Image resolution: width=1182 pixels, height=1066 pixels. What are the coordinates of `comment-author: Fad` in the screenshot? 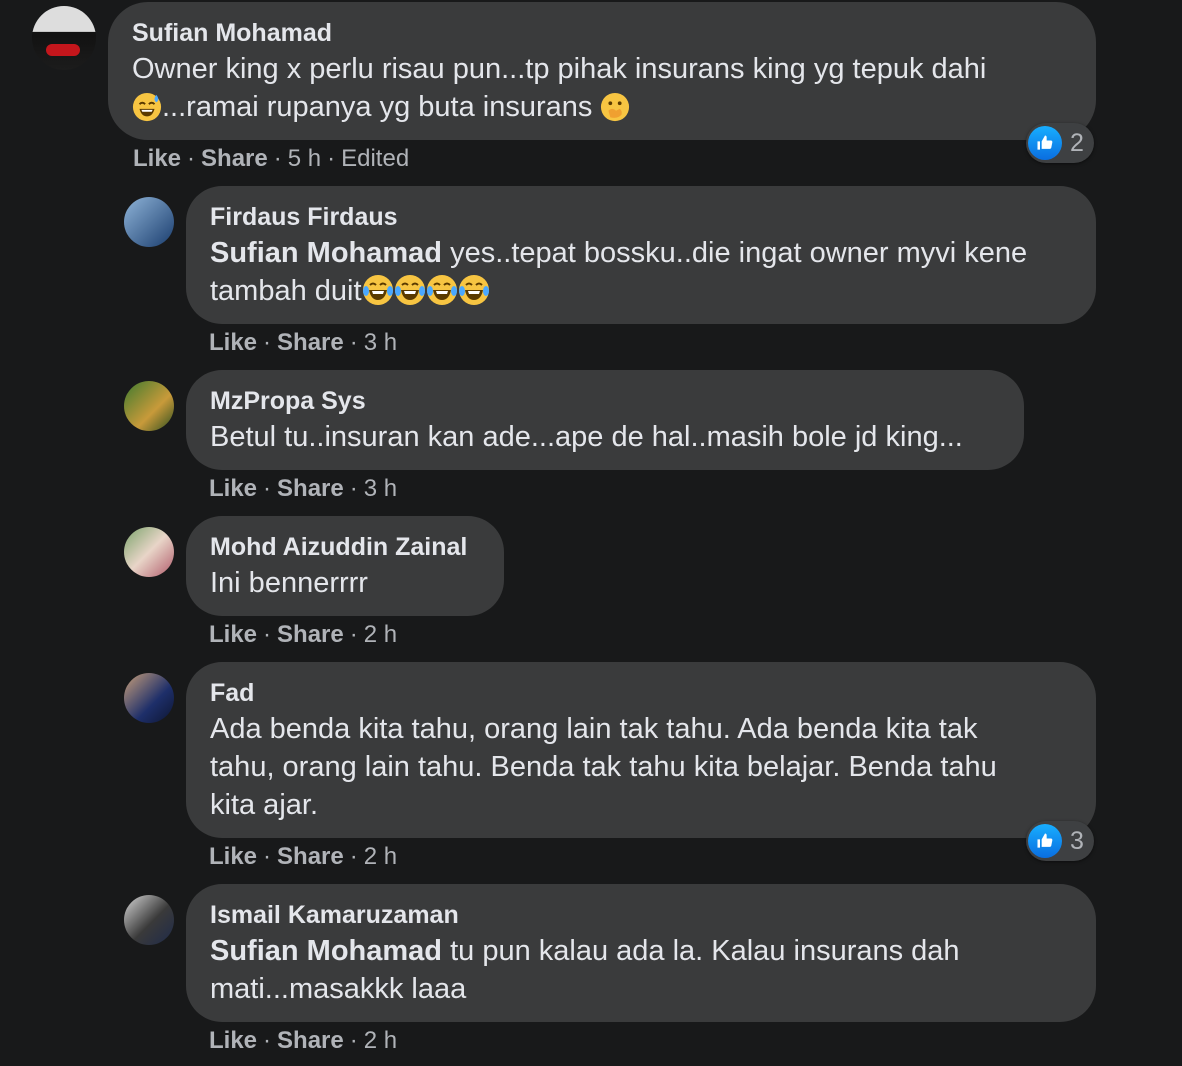 It's located at (641, 693).